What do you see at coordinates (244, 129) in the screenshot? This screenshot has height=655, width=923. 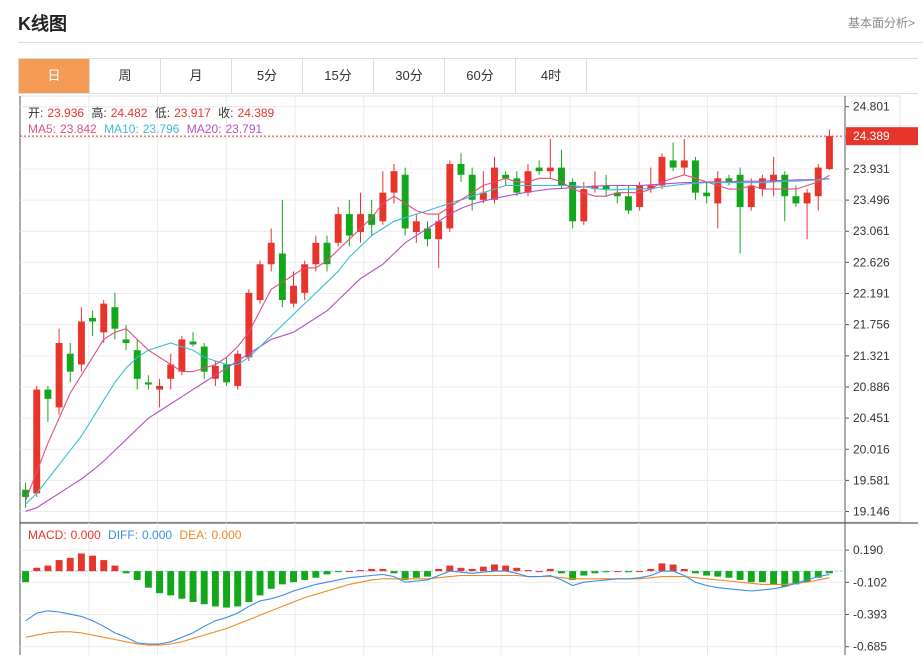 I see `ma20-value: 23.791` at bounding box center [244, 129].